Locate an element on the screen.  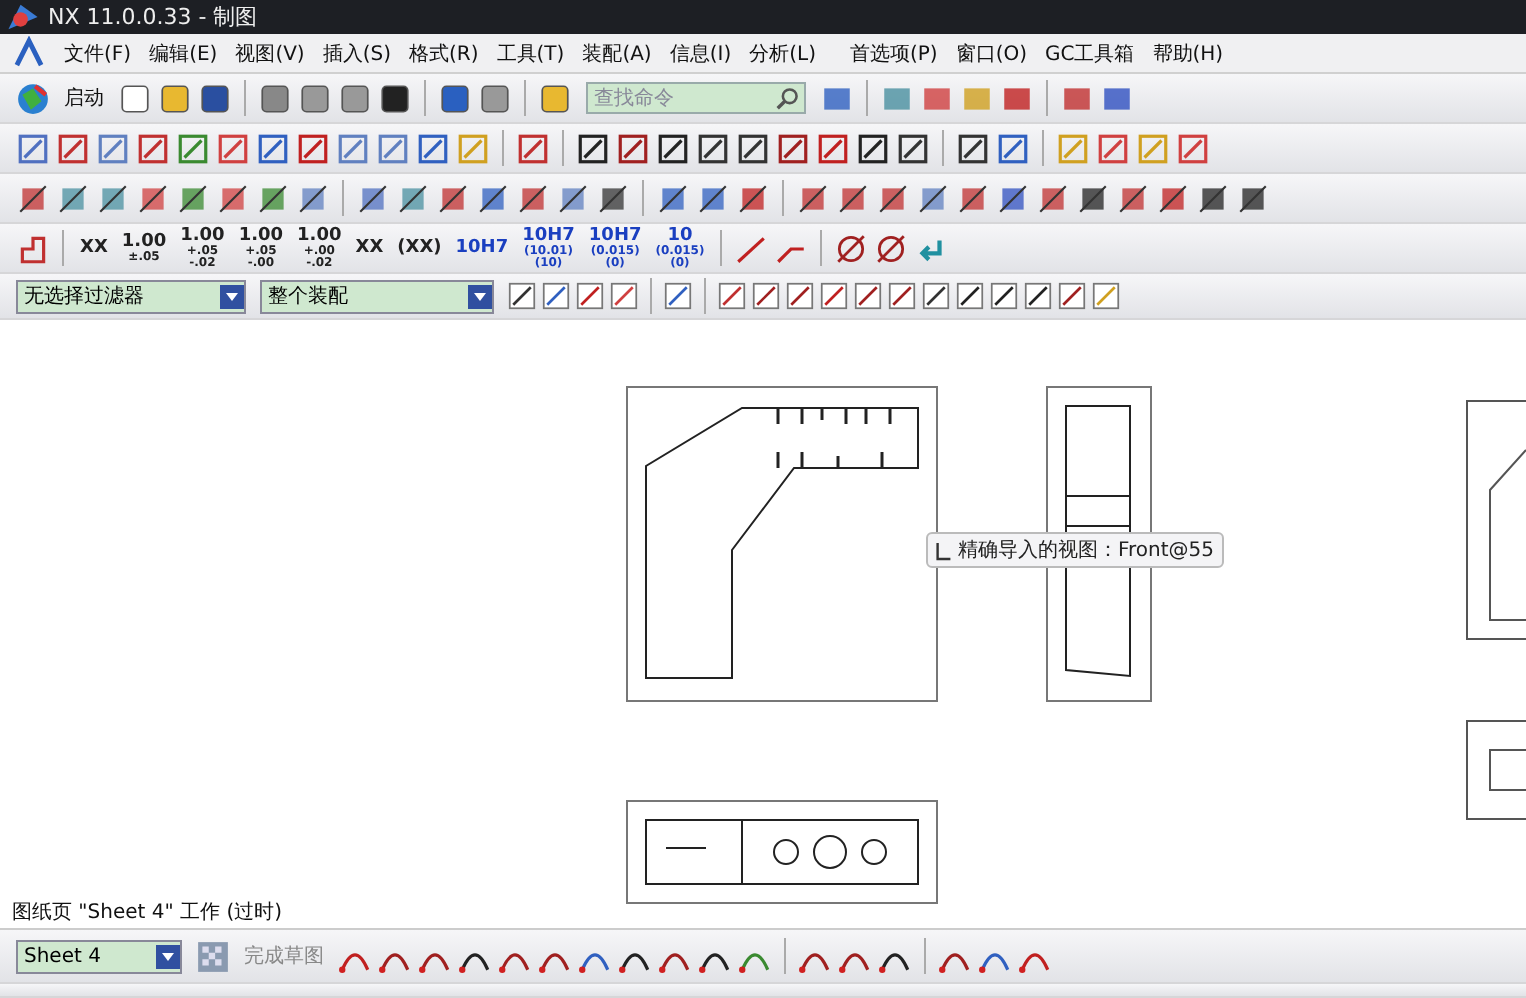
filter-dropdown: 整个装配 is located at coordinates (377, 296).